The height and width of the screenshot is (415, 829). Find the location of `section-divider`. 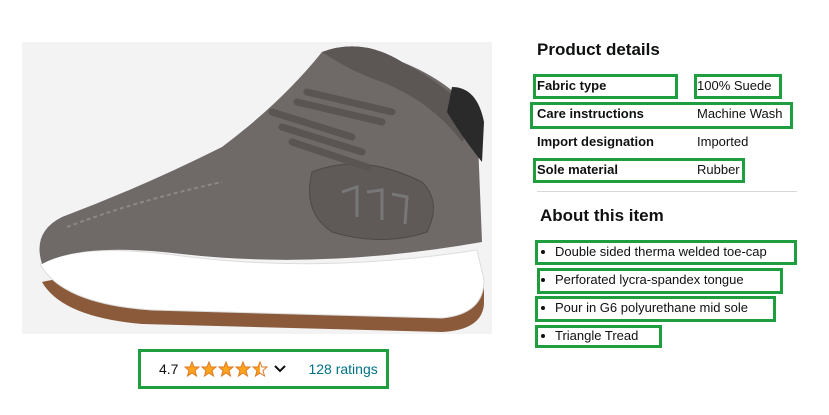

section-divider is located at coordinates (667, 191).